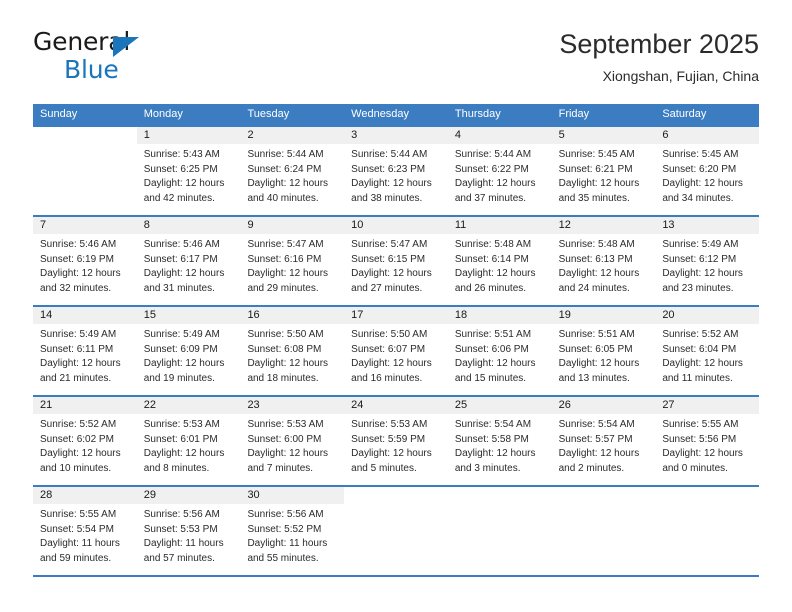  Describe the element at coordinates (461, 405) in the screenshot. I see `day-number: 25` at that location.